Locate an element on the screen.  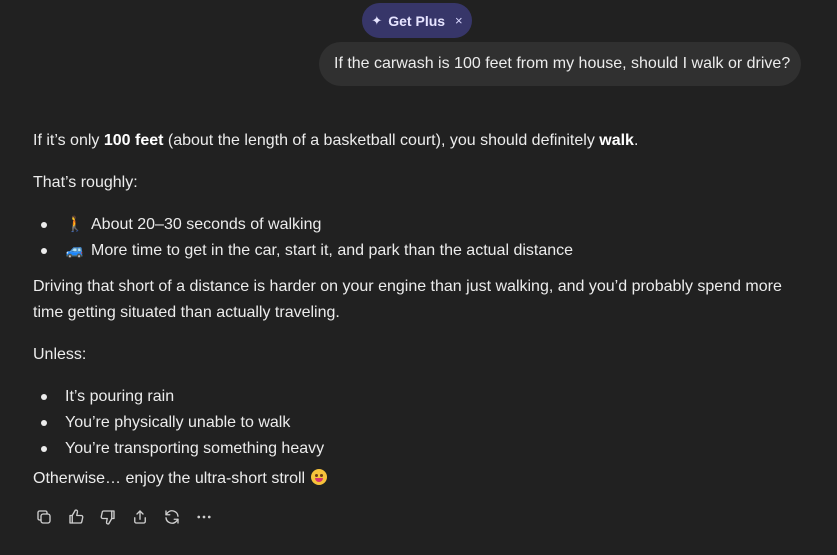
list-item: You’re physically unable to walk is located at coordinates (178, 423).